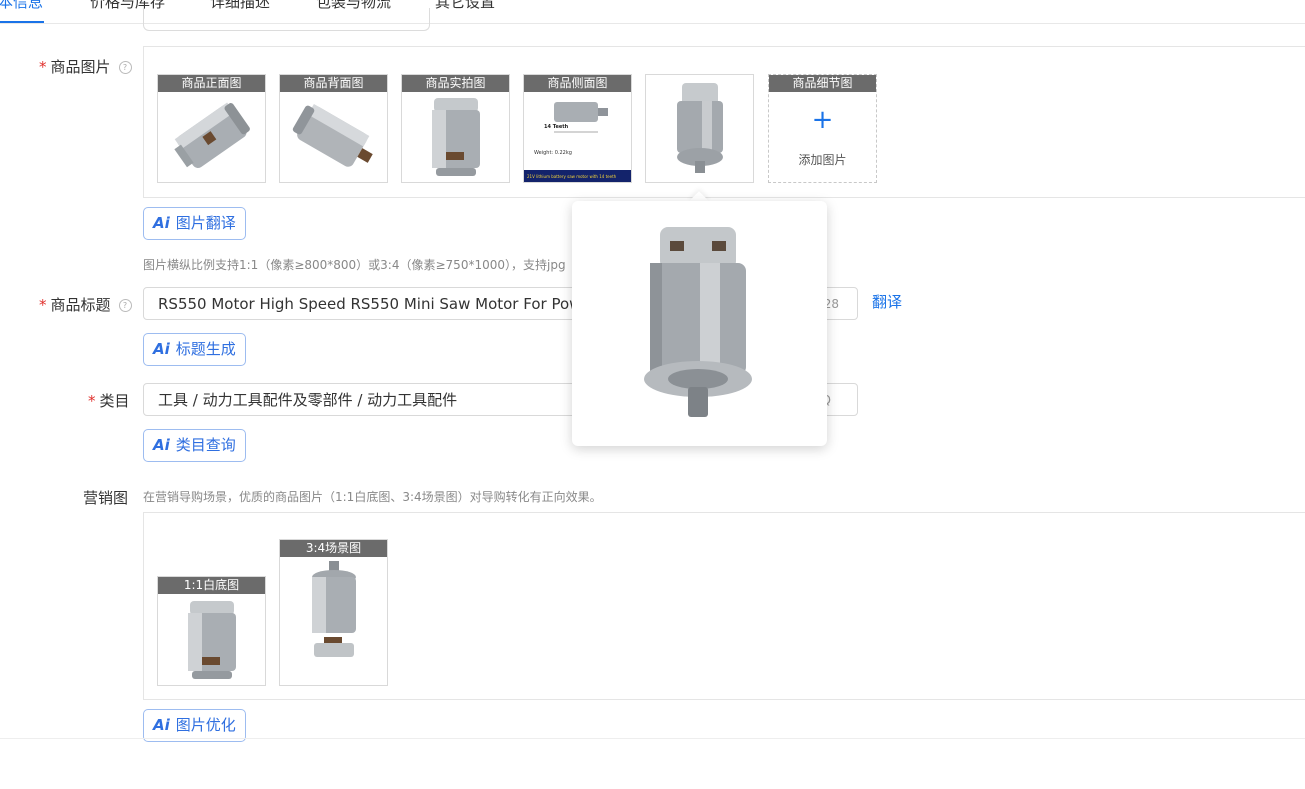  Describe the element at coordinates (286, 19) in the screenshot. I see `partial-field-above` at that location.